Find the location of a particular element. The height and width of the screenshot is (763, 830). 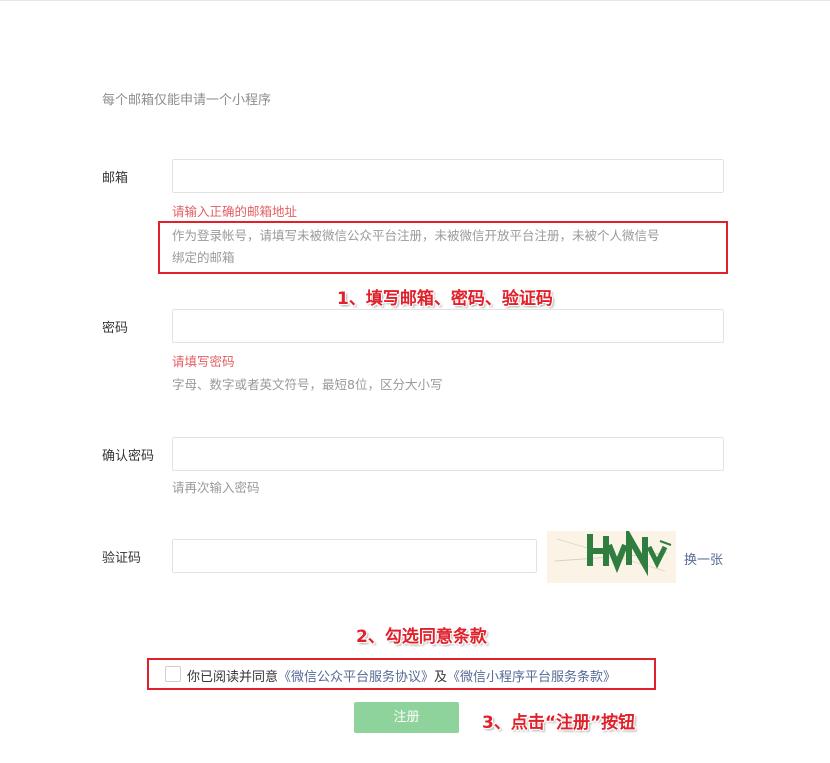

intro-text: 每个邮箱仅能申请一个小程序 is located at coordinates (187, 100).